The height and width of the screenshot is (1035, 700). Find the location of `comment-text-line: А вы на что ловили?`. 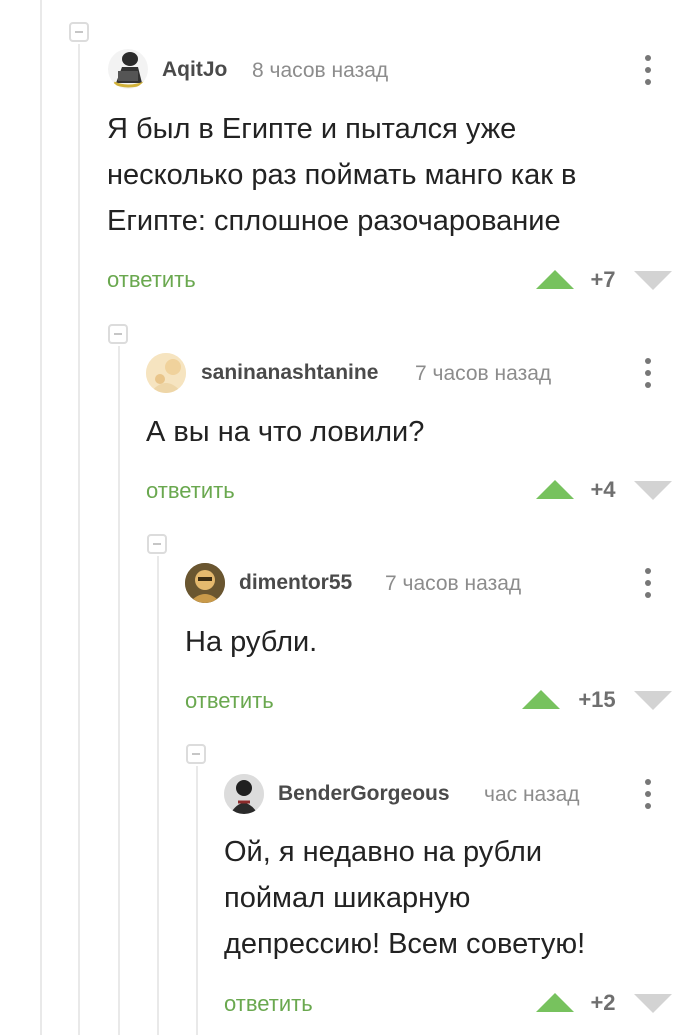

comment-text-line: А вы на что ловили? is located at coordinates (285, 432).